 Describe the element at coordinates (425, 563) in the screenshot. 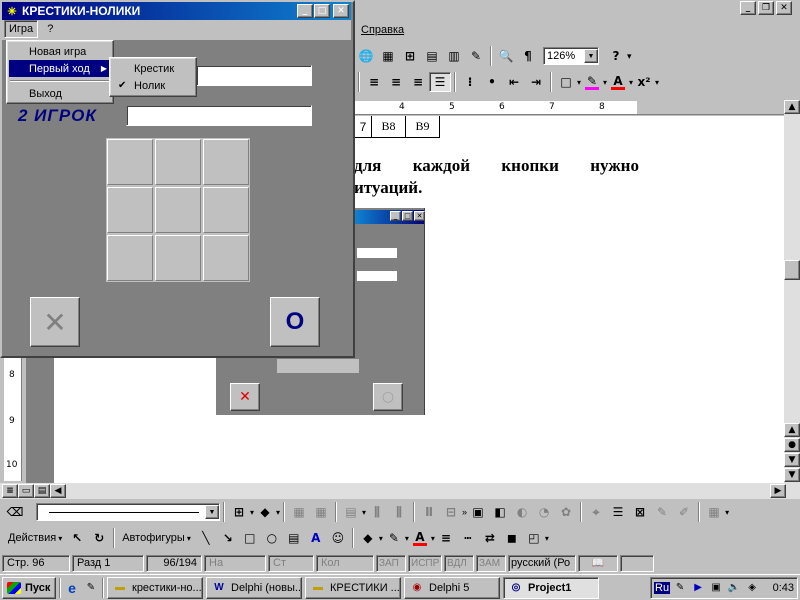

I see `status-trk: ИСПР` at that location.